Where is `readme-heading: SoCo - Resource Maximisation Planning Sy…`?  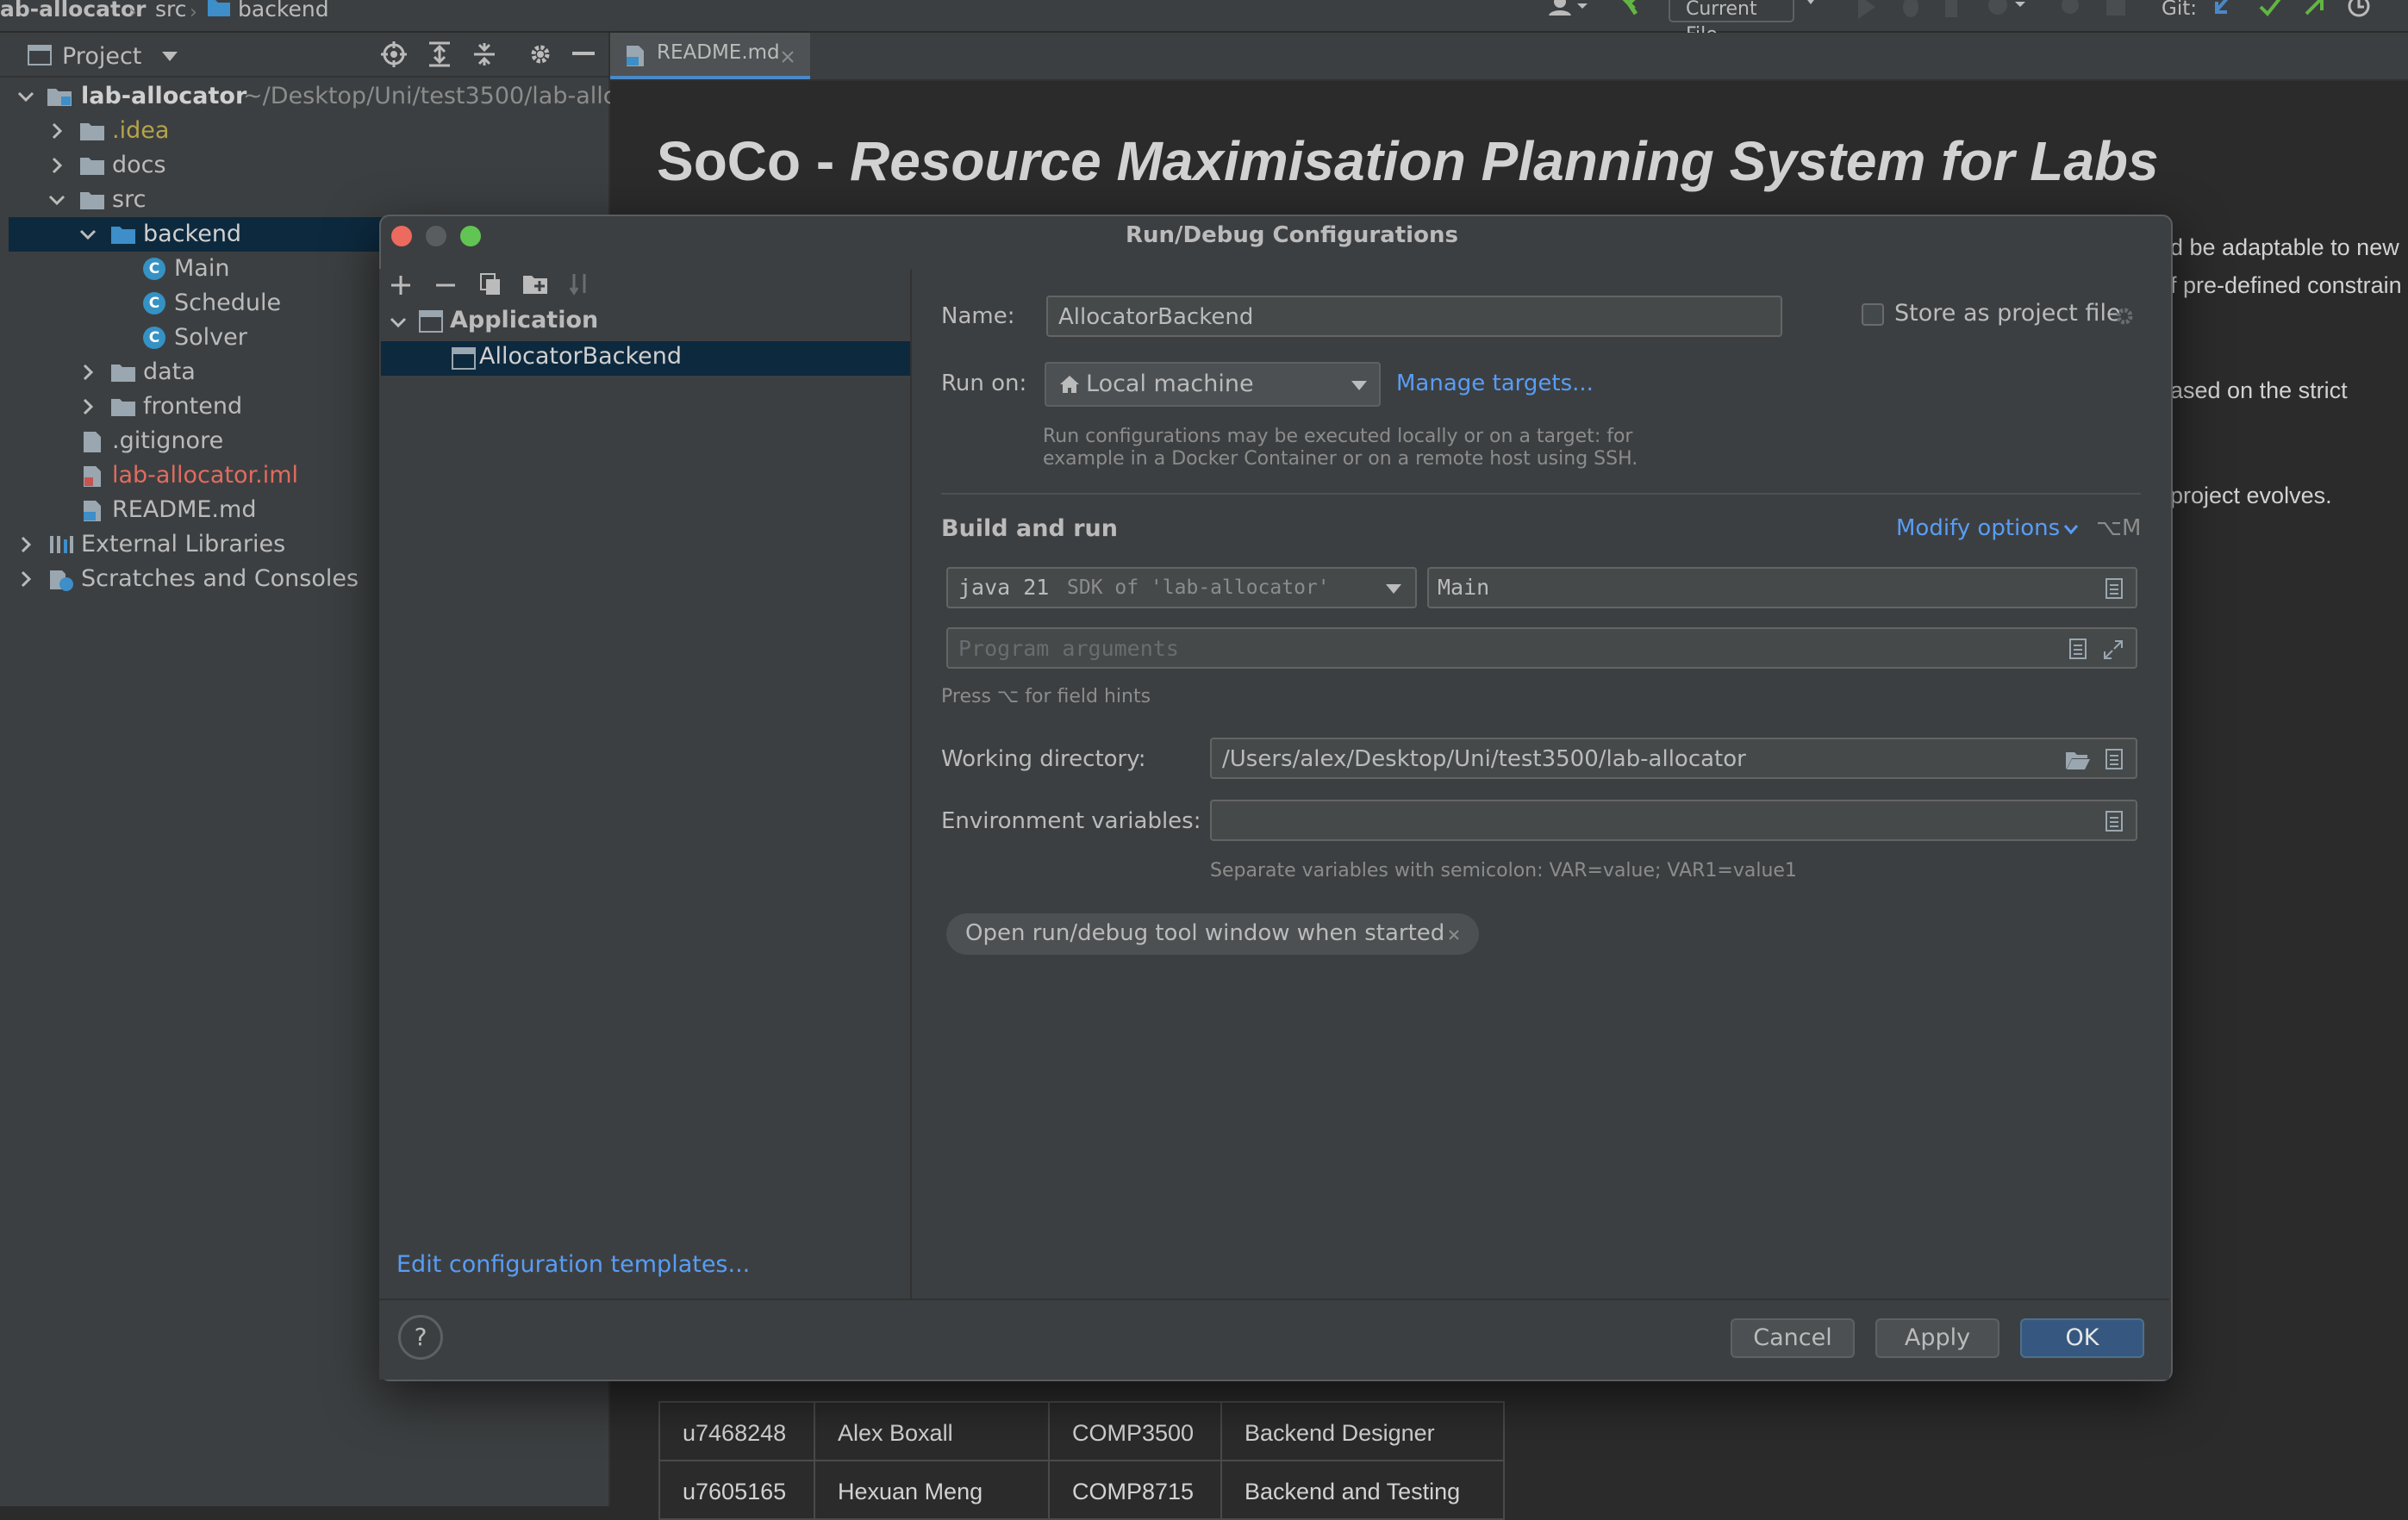
readme-heading: SoCo - Resource Maximisation Planning Sy… is located at coordinates (1408, 161).